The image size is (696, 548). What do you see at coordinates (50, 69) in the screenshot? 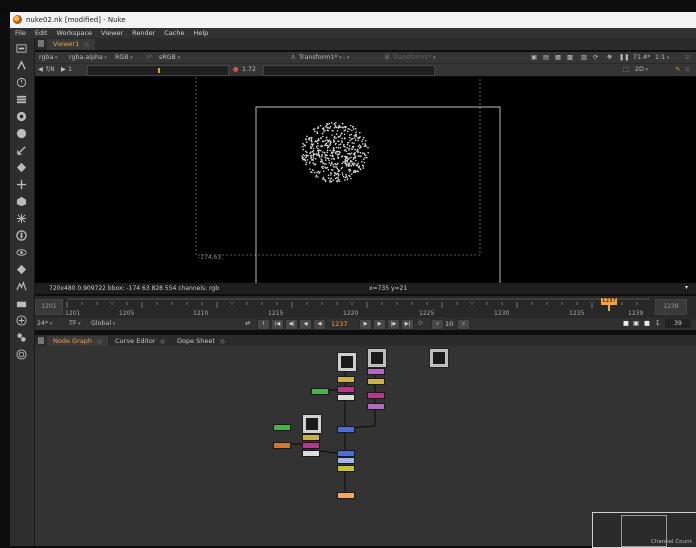
I see `fstop-value: f/8` at bounding box center [50, 69].